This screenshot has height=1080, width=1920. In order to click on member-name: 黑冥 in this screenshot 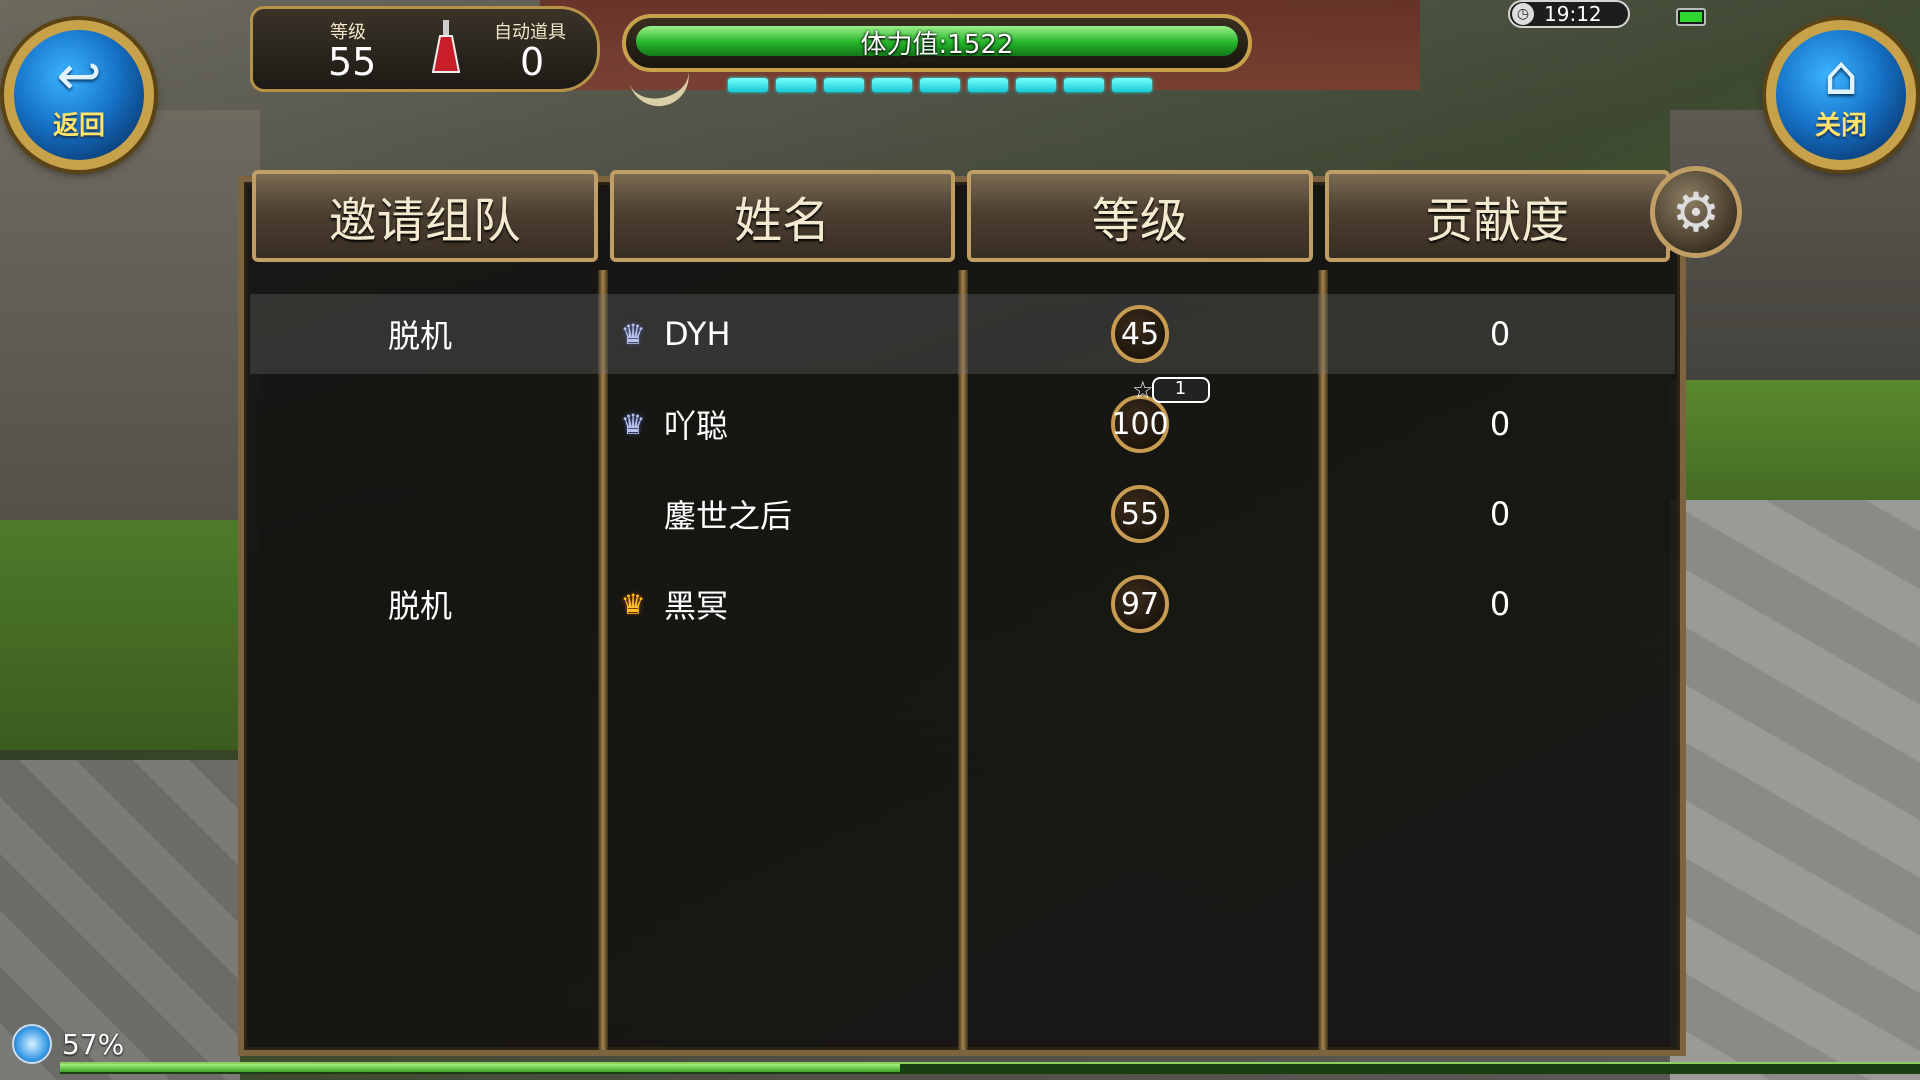, I will do `click(696, 606)`.